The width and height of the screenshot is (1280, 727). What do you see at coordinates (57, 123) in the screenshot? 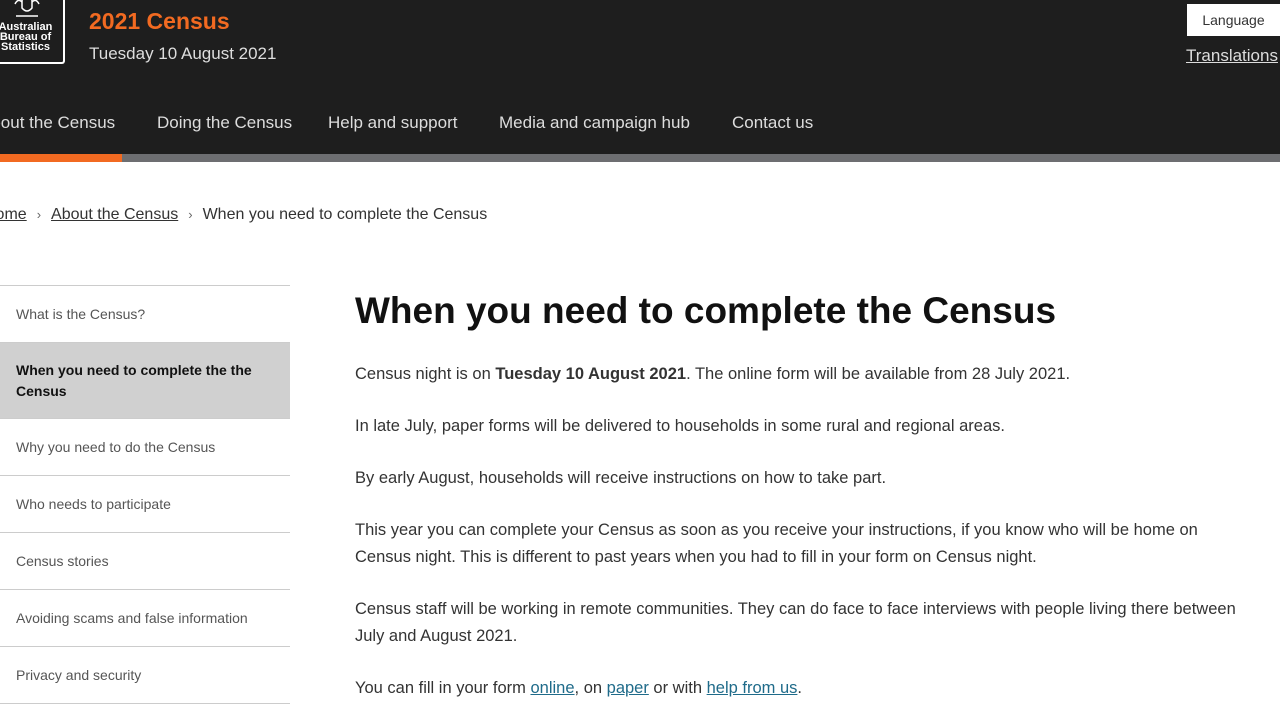
I see `nav-item-about: About the Census` at bounding box center [57, 123].